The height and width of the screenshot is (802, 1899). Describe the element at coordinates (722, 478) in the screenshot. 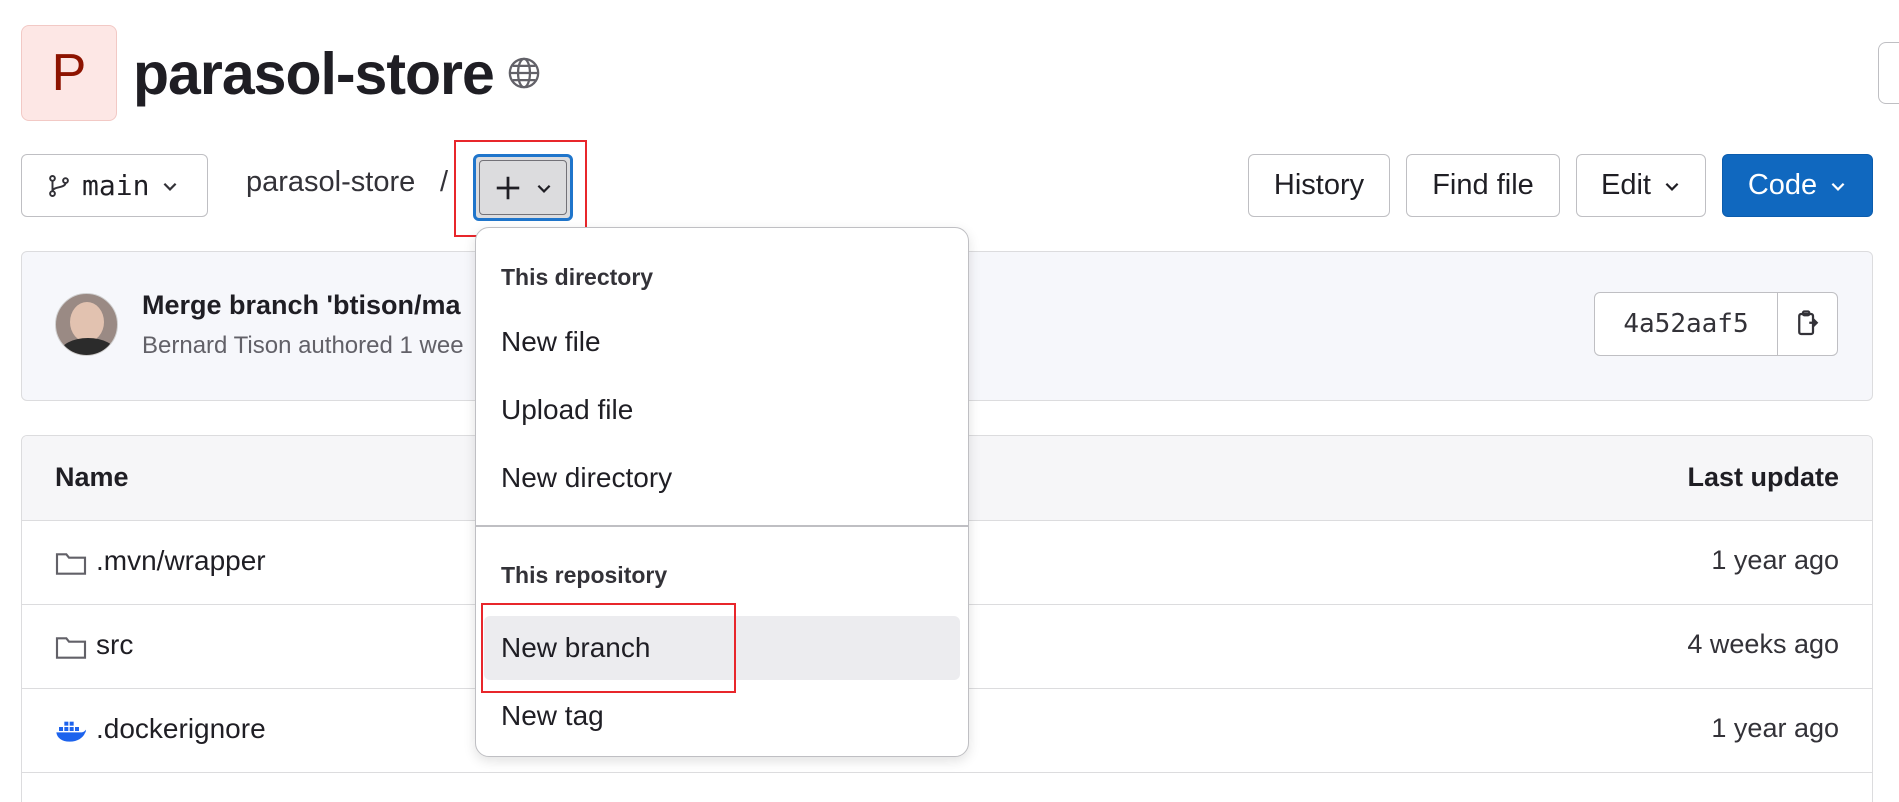

I see `menu-item-new-directory: New directory` at that location.